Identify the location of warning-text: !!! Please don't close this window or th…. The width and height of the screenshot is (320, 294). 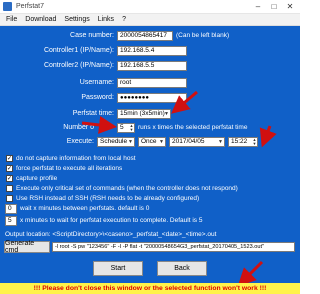
(150, 288).